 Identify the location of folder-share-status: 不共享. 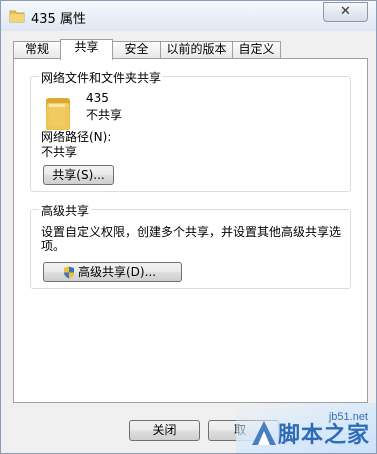
(104, 115).